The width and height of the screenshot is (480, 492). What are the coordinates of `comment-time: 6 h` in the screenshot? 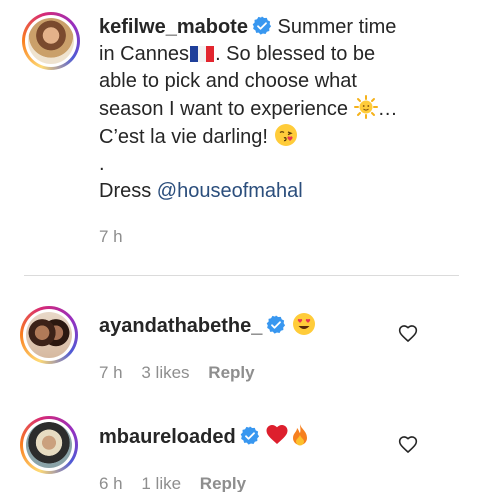 It's located at (111, 483).